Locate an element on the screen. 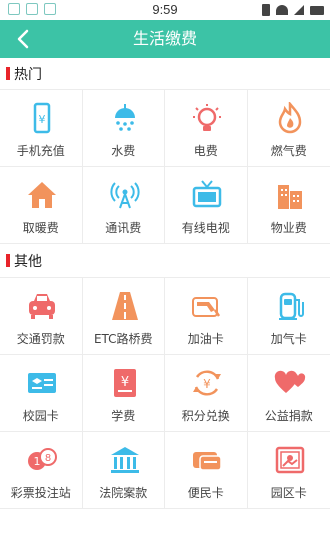  status-icons is located at coordinates (293, 10).